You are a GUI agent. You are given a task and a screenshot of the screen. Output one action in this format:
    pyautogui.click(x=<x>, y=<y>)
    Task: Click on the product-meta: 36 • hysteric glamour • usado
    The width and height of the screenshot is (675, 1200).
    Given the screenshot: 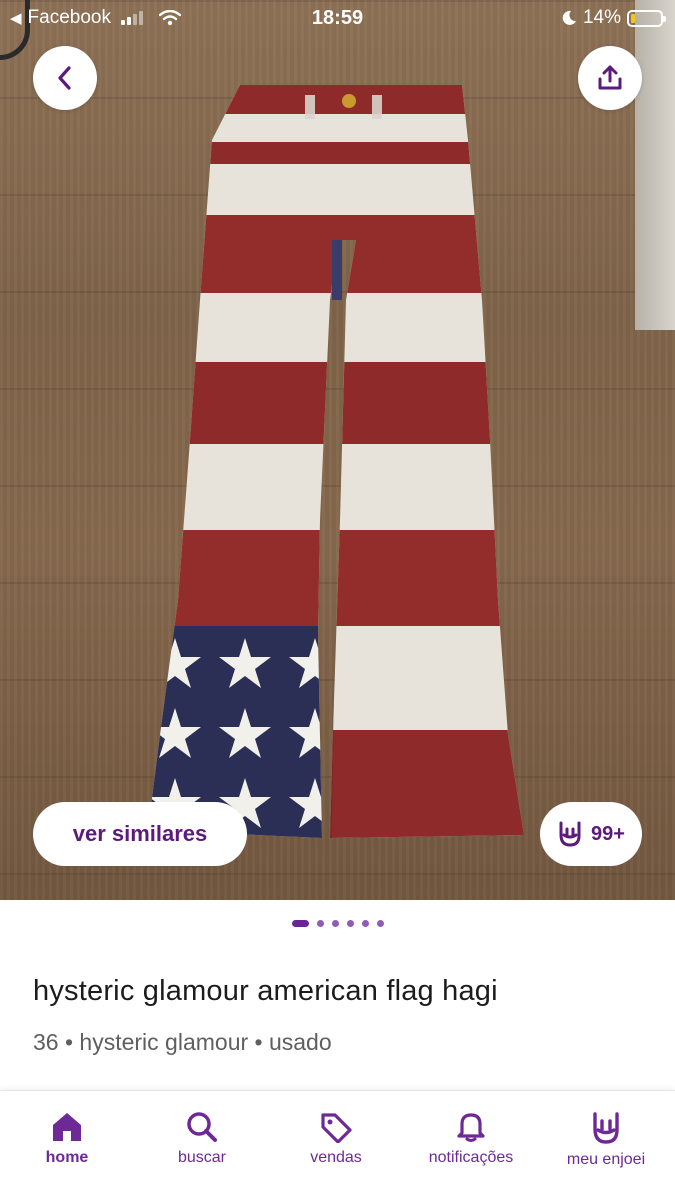 What is the action you would take?
    pyautogui.click(x=182, y=1042)
    